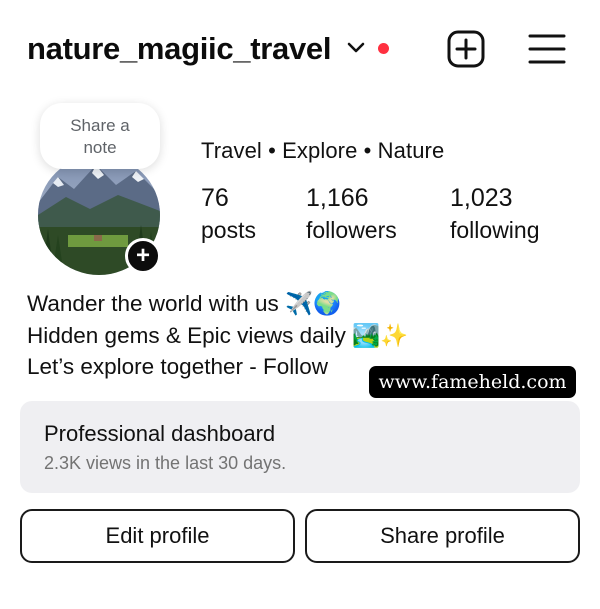 The image size is (600, 609). What do you see at coordinates (351, 230) in the screenshot?
I see `followers-label: followers` at bounding box center [351, 230].